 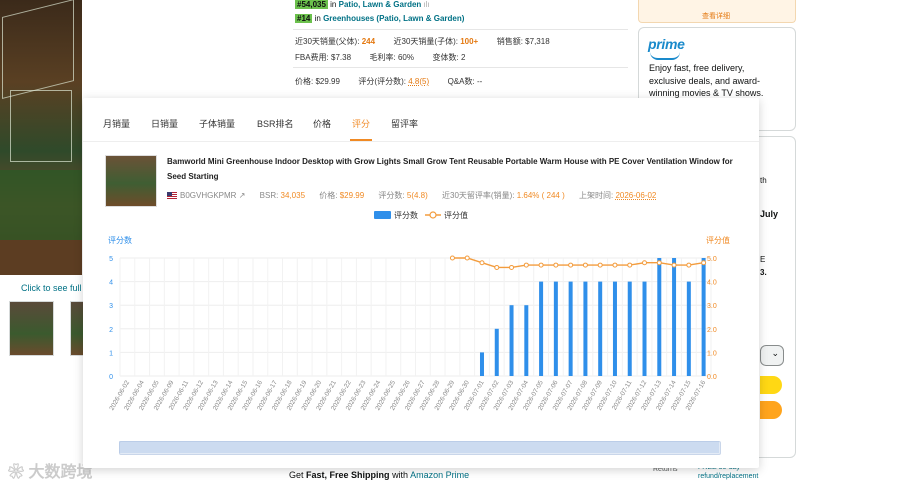 I want to click on tab-review-rate: 留评率, so click(x=404, y=123).